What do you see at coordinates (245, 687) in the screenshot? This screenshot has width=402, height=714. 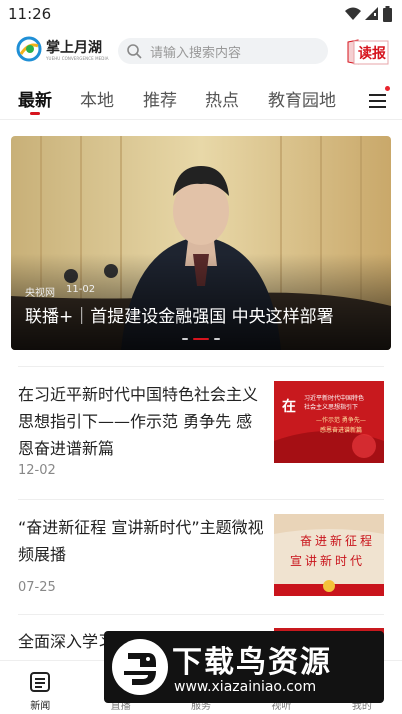 I see `watermark-url: www.xiazainiao.com` at bounding box center [245, 687].